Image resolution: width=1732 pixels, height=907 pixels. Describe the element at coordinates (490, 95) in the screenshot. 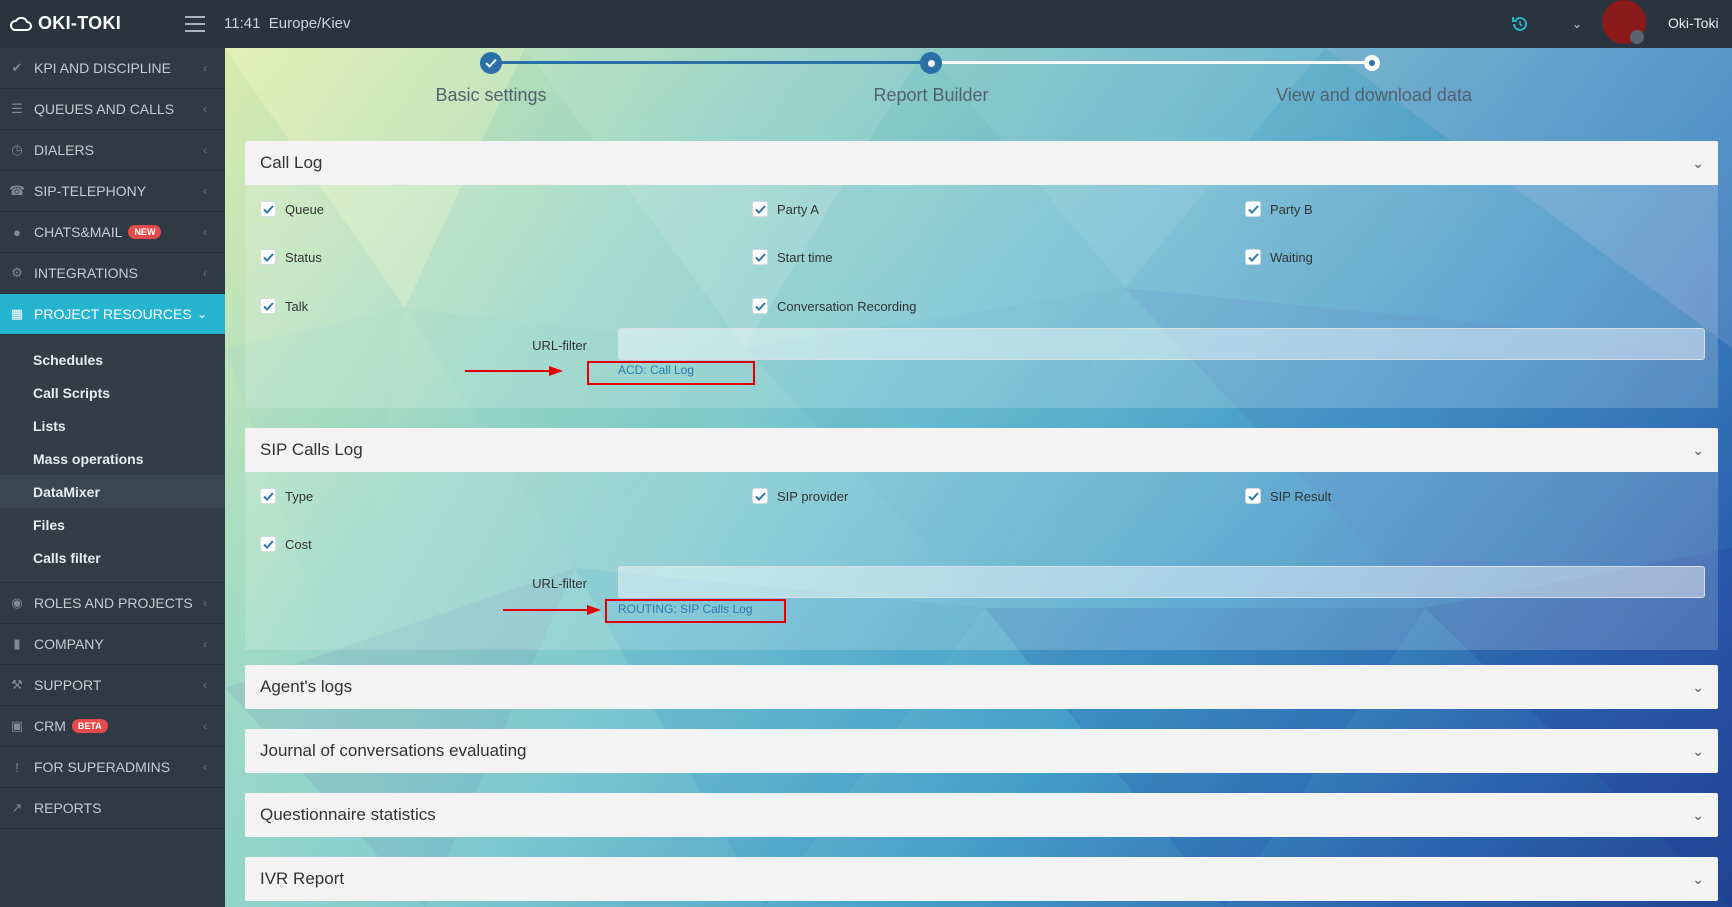

I see `step-1-label: Basic settings` at that location.